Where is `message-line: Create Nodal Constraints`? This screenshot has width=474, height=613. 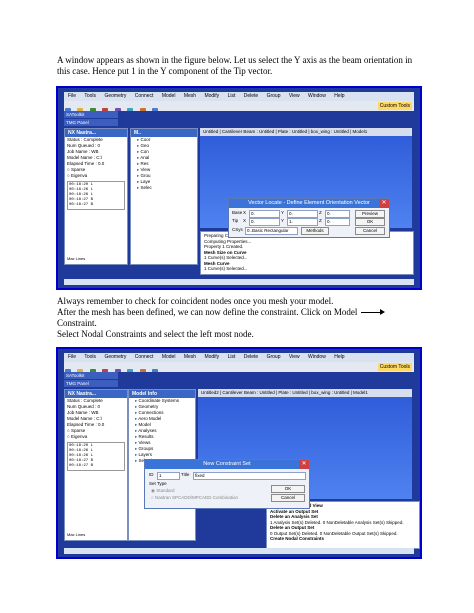
message-line: Create Nodal Constraints is located at coordinates (297, 538).